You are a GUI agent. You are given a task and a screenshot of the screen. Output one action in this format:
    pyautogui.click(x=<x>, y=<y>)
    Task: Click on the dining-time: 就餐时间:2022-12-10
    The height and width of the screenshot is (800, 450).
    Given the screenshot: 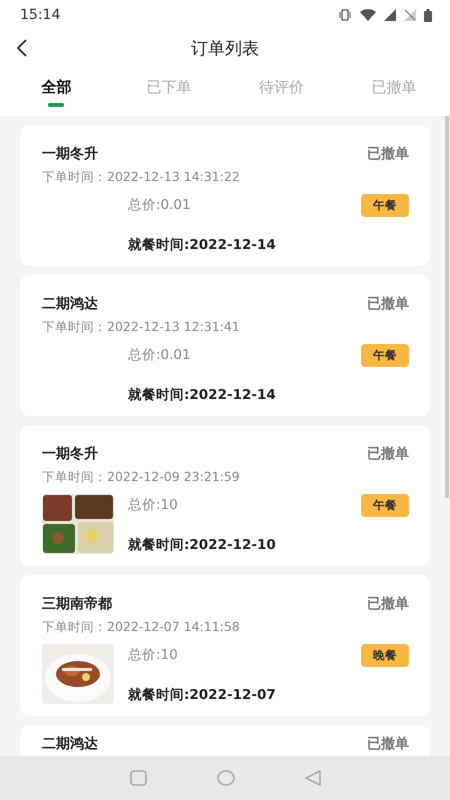 What is the action you would take?
    pyautogui.click(x=202, y=545)
    